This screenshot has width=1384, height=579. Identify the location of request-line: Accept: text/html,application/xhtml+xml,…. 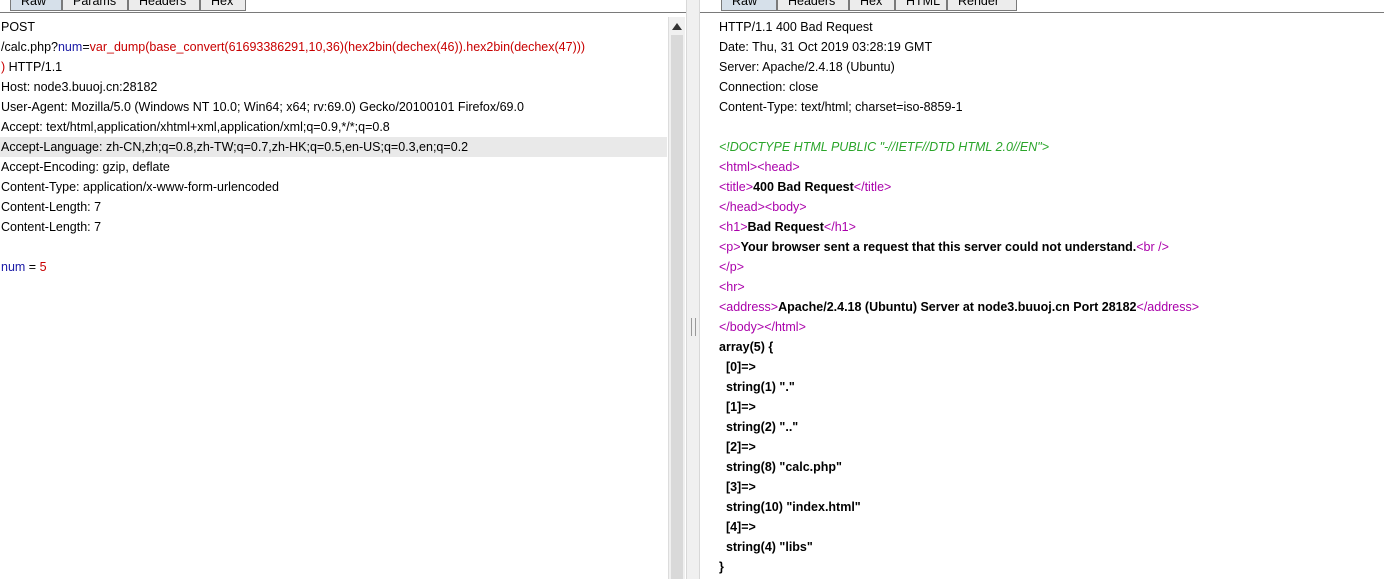
(195, 127).